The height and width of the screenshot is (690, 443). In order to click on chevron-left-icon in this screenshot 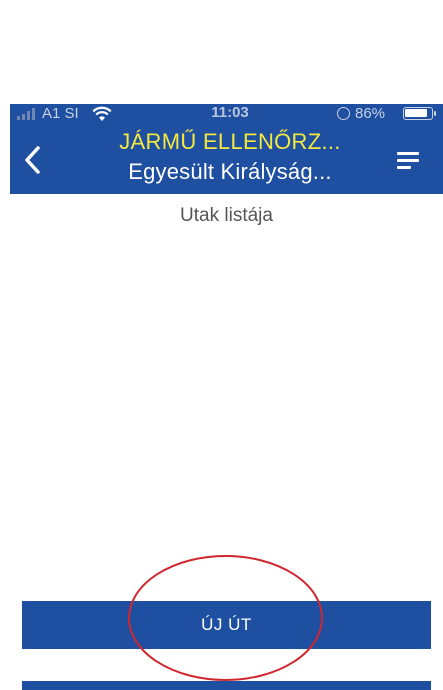, I will do `click(32, 160)`.